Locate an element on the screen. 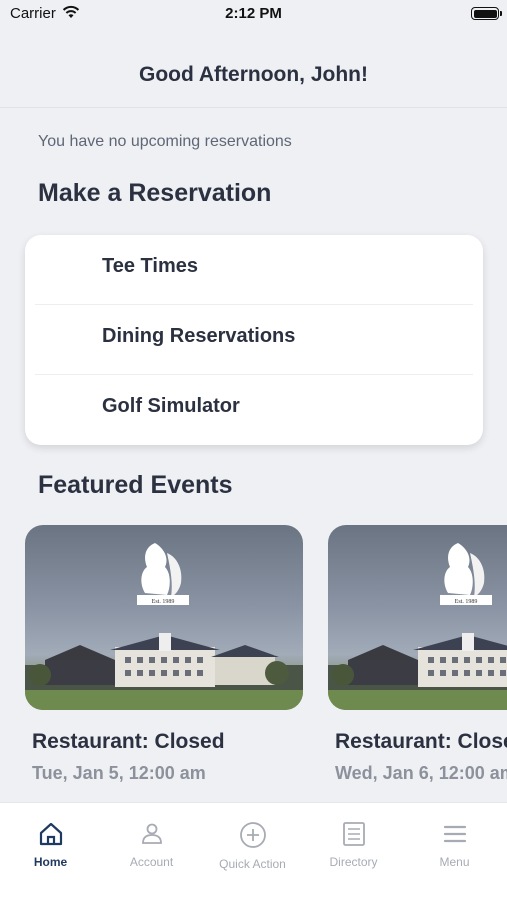  tab-label: Home is located at coordinates (50, 862).